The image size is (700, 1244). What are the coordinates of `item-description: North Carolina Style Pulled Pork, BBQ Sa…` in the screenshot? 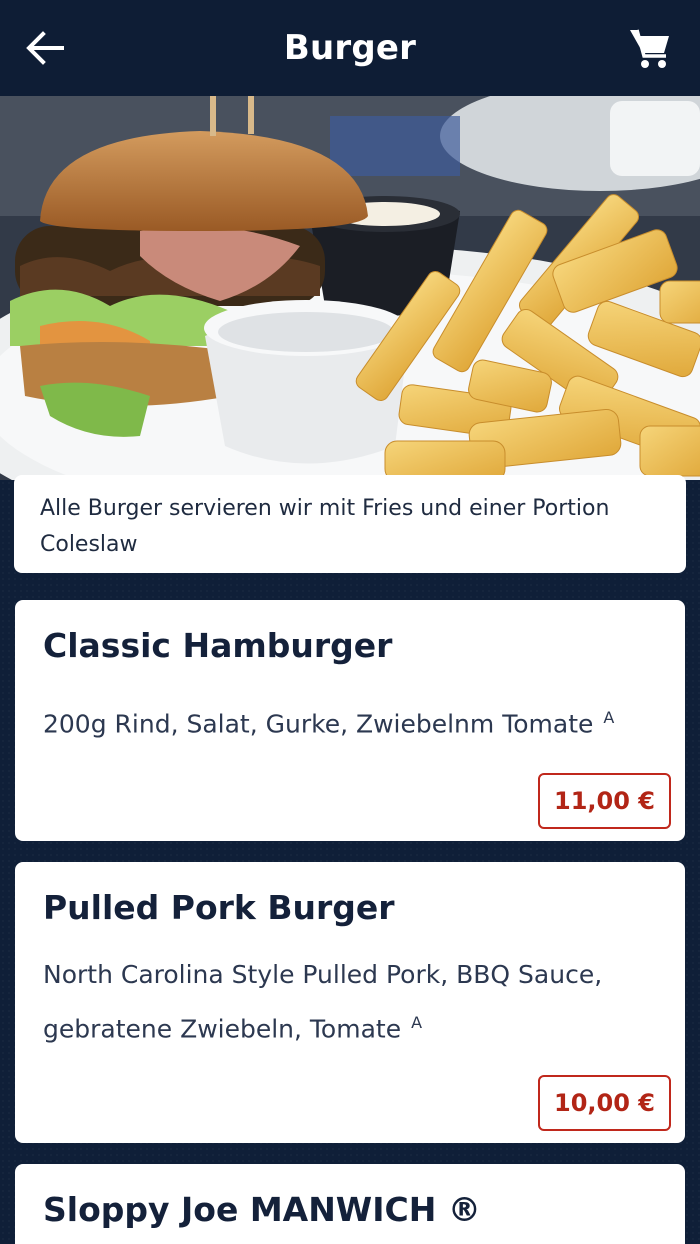 It's located at (323, 1002).